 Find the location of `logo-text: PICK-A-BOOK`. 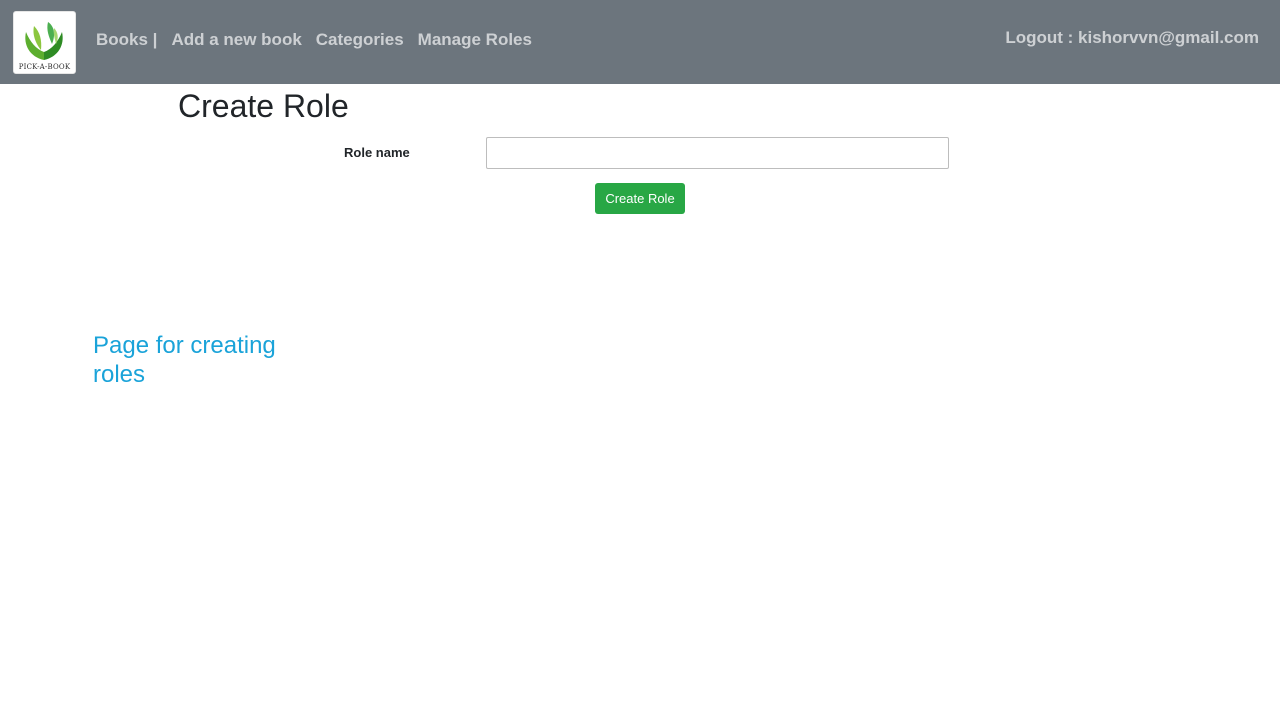

logo-text: PICK-A-BOOK is located at coordinates (44, 67).